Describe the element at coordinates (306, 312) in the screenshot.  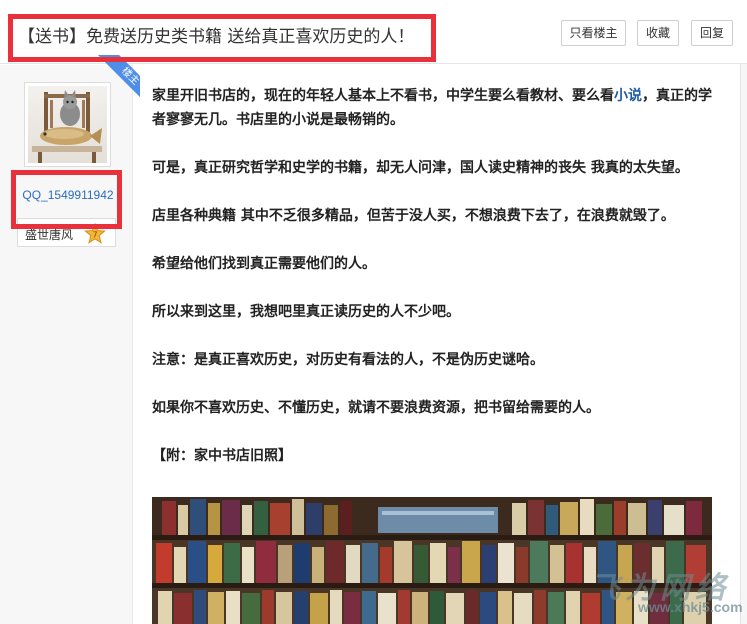
I see `post-paragraph-5: 所以来到这里，我想吧里真正读历史的人不少吧。` at that location.